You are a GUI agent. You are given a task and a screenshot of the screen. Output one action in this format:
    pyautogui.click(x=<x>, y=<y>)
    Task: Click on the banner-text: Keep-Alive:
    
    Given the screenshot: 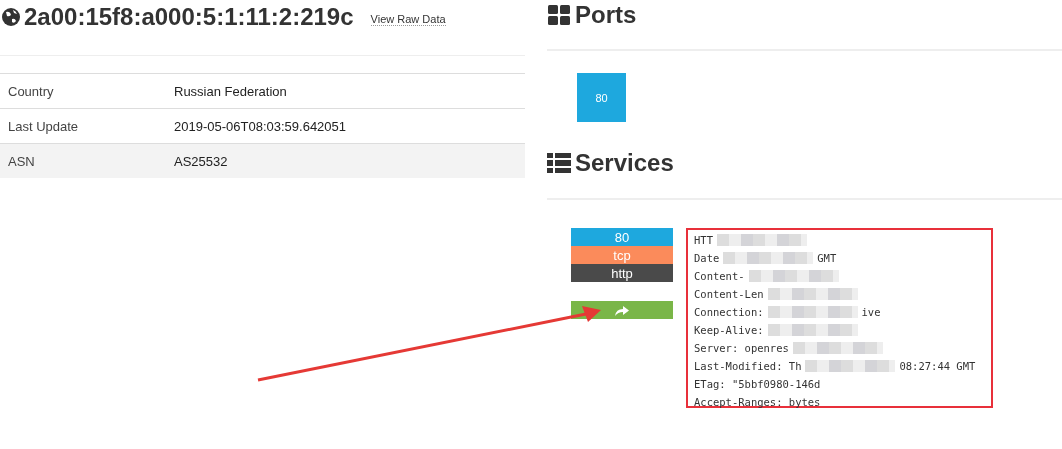 What is the action you would take?
    pyautogui.click(x=729, y=330)
    